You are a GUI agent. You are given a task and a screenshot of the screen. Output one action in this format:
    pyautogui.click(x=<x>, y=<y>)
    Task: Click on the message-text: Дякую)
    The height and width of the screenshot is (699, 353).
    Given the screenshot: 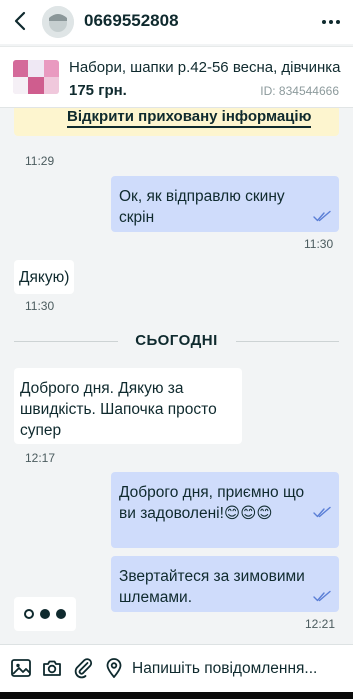 What is the action you would take?
    pyautogui.click(x=44, y=277)
    